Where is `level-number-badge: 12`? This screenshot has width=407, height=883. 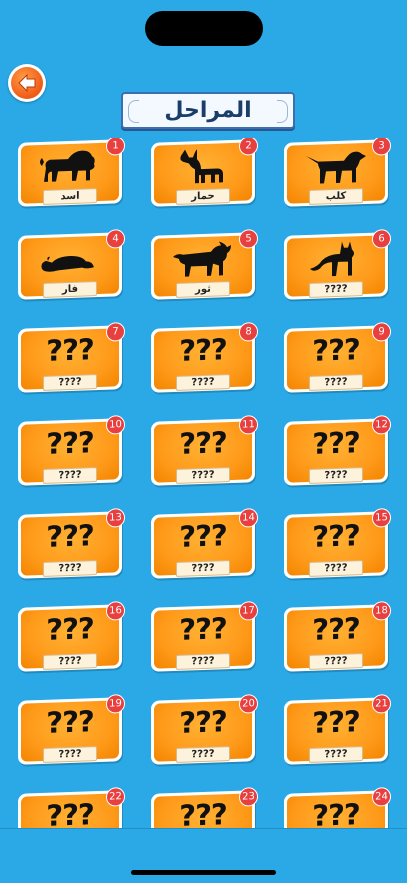 level-number-badge: 12 is located at coordinates (381, 425).